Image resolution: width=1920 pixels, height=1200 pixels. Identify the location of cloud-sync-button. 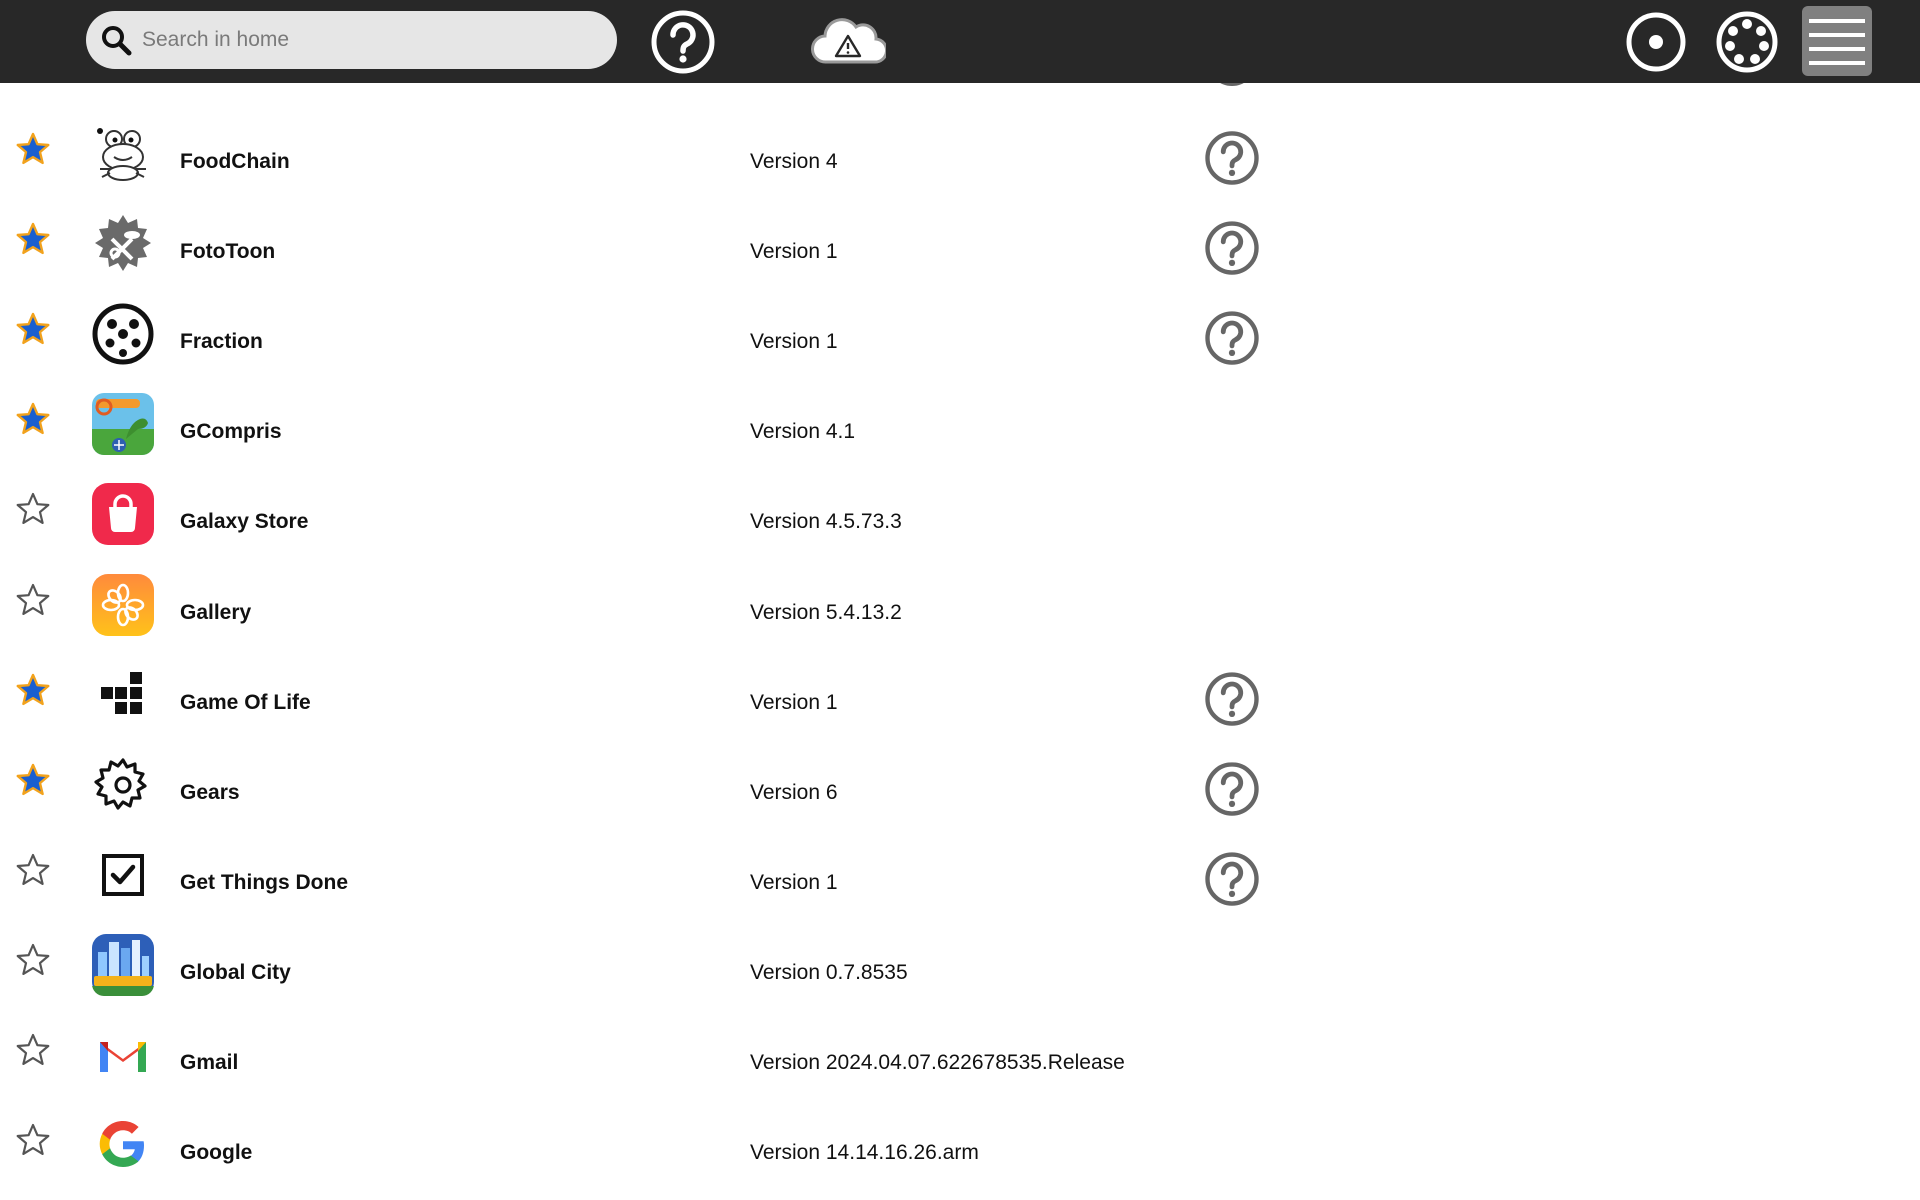
(848, 42).